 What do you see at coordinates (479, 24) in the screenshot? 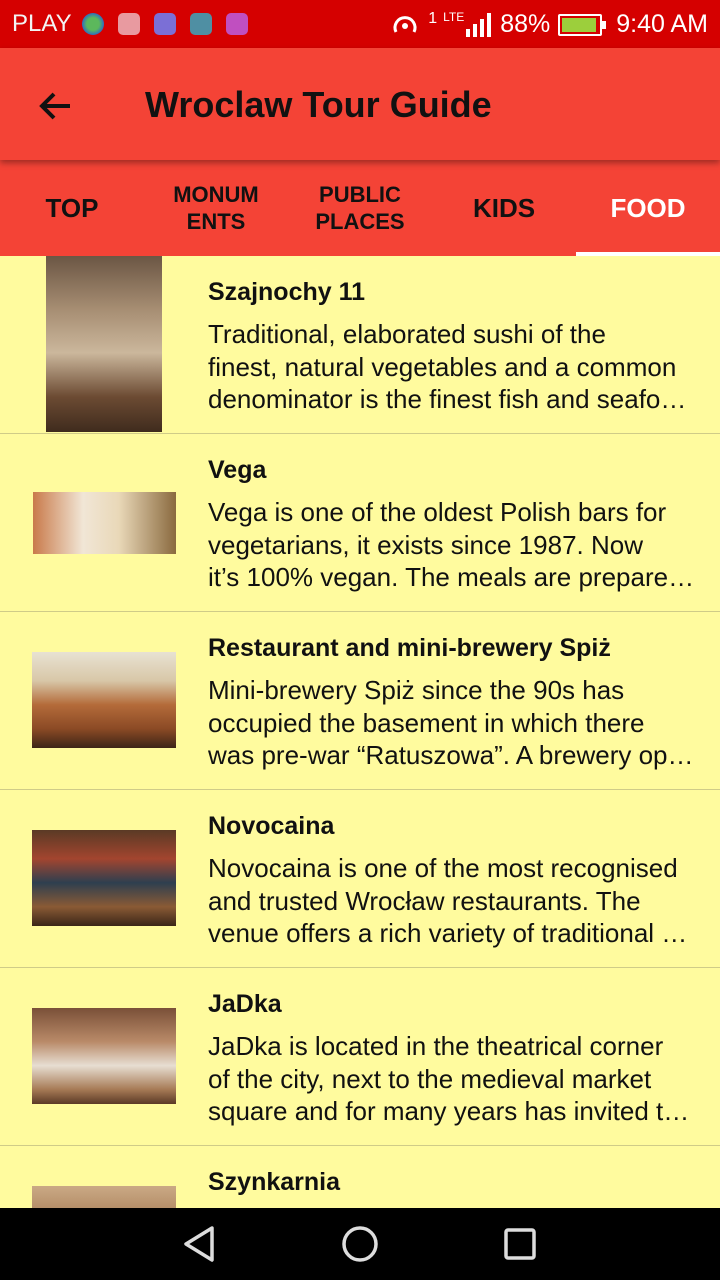
I see `signal-icon` at bounding box center [479, 24].